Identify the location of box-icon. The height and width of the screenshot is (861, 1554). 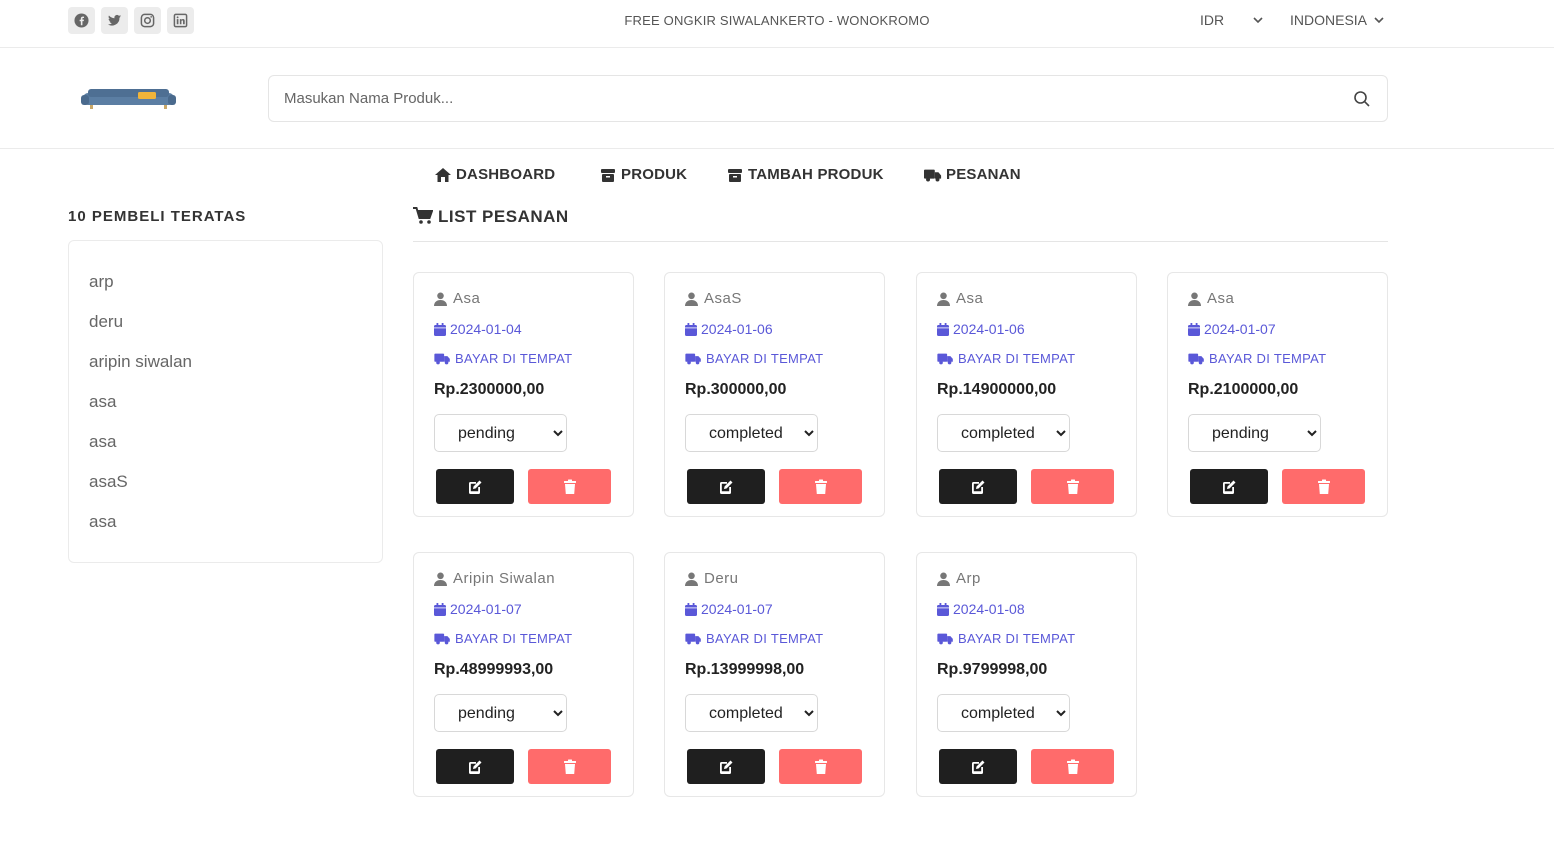
(608, 175).